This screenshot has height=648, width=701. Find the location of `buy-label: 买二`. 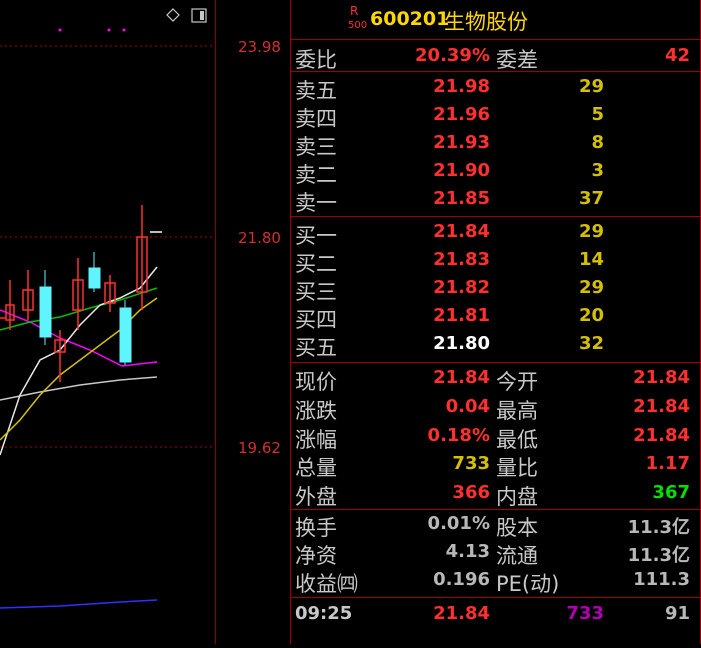

buy-label: 买二 is located at coordinates (316, 264).